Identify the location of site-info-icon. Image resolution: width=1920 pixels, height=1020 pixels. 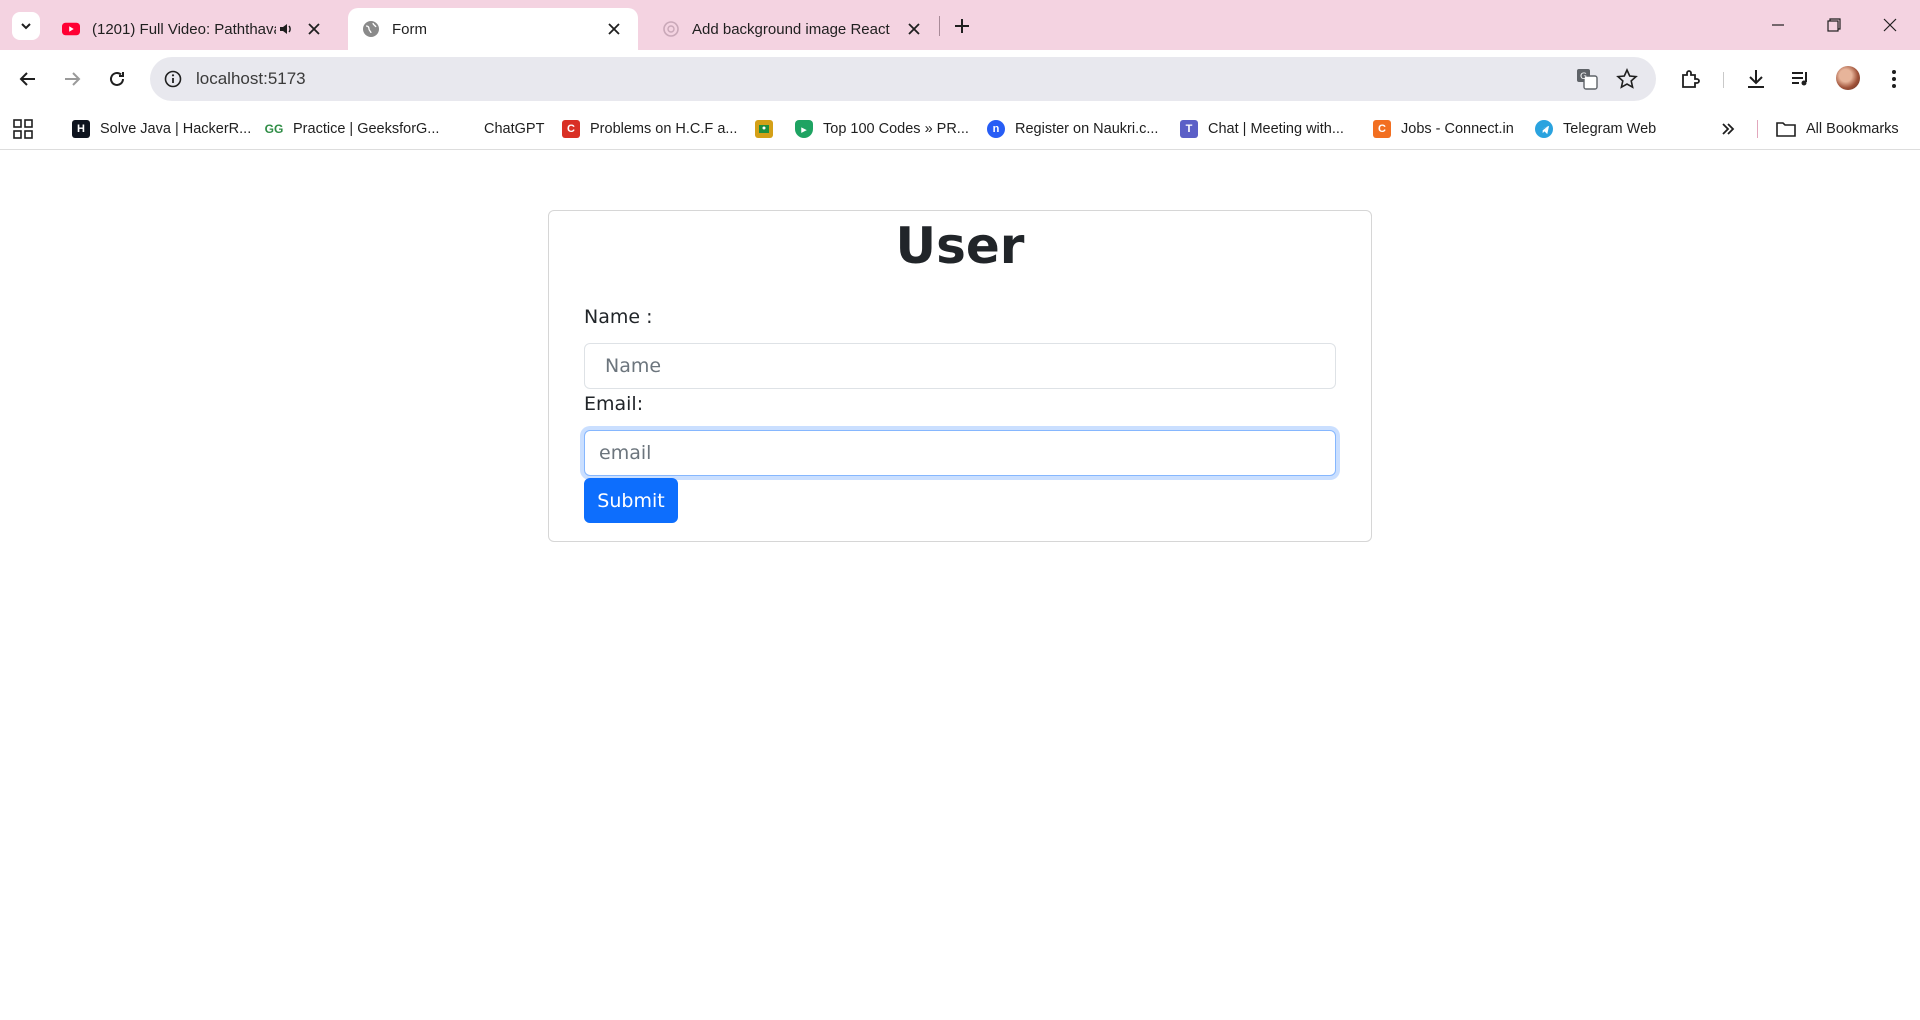
(173, 79).